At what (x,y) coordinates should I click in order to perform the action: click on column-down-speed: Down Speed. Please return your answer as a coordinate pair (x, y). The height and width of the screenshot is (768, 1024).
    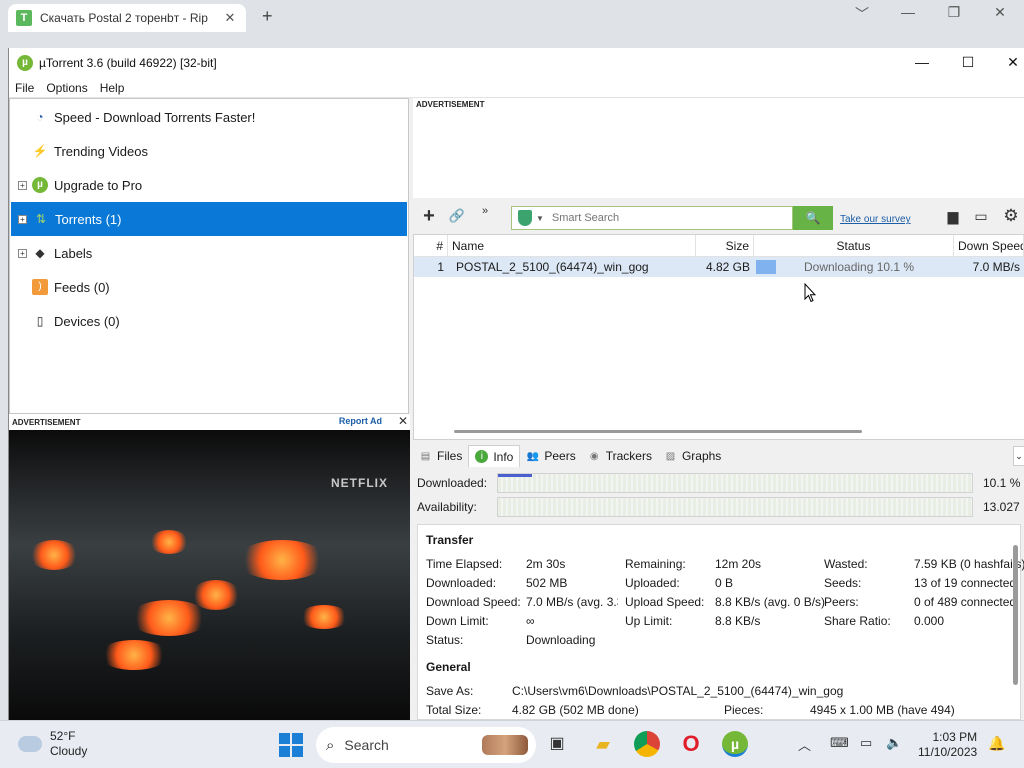
    Looking at the image, I should click on (989, 246).